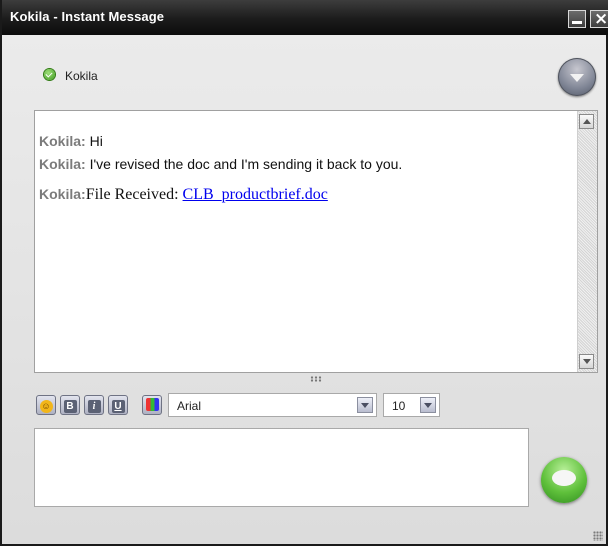 The height and width of the screenshot is (546, 608). Describe the element at coordinates (272, 405) in the screenshot. I see `font-select: Arial` at that location.